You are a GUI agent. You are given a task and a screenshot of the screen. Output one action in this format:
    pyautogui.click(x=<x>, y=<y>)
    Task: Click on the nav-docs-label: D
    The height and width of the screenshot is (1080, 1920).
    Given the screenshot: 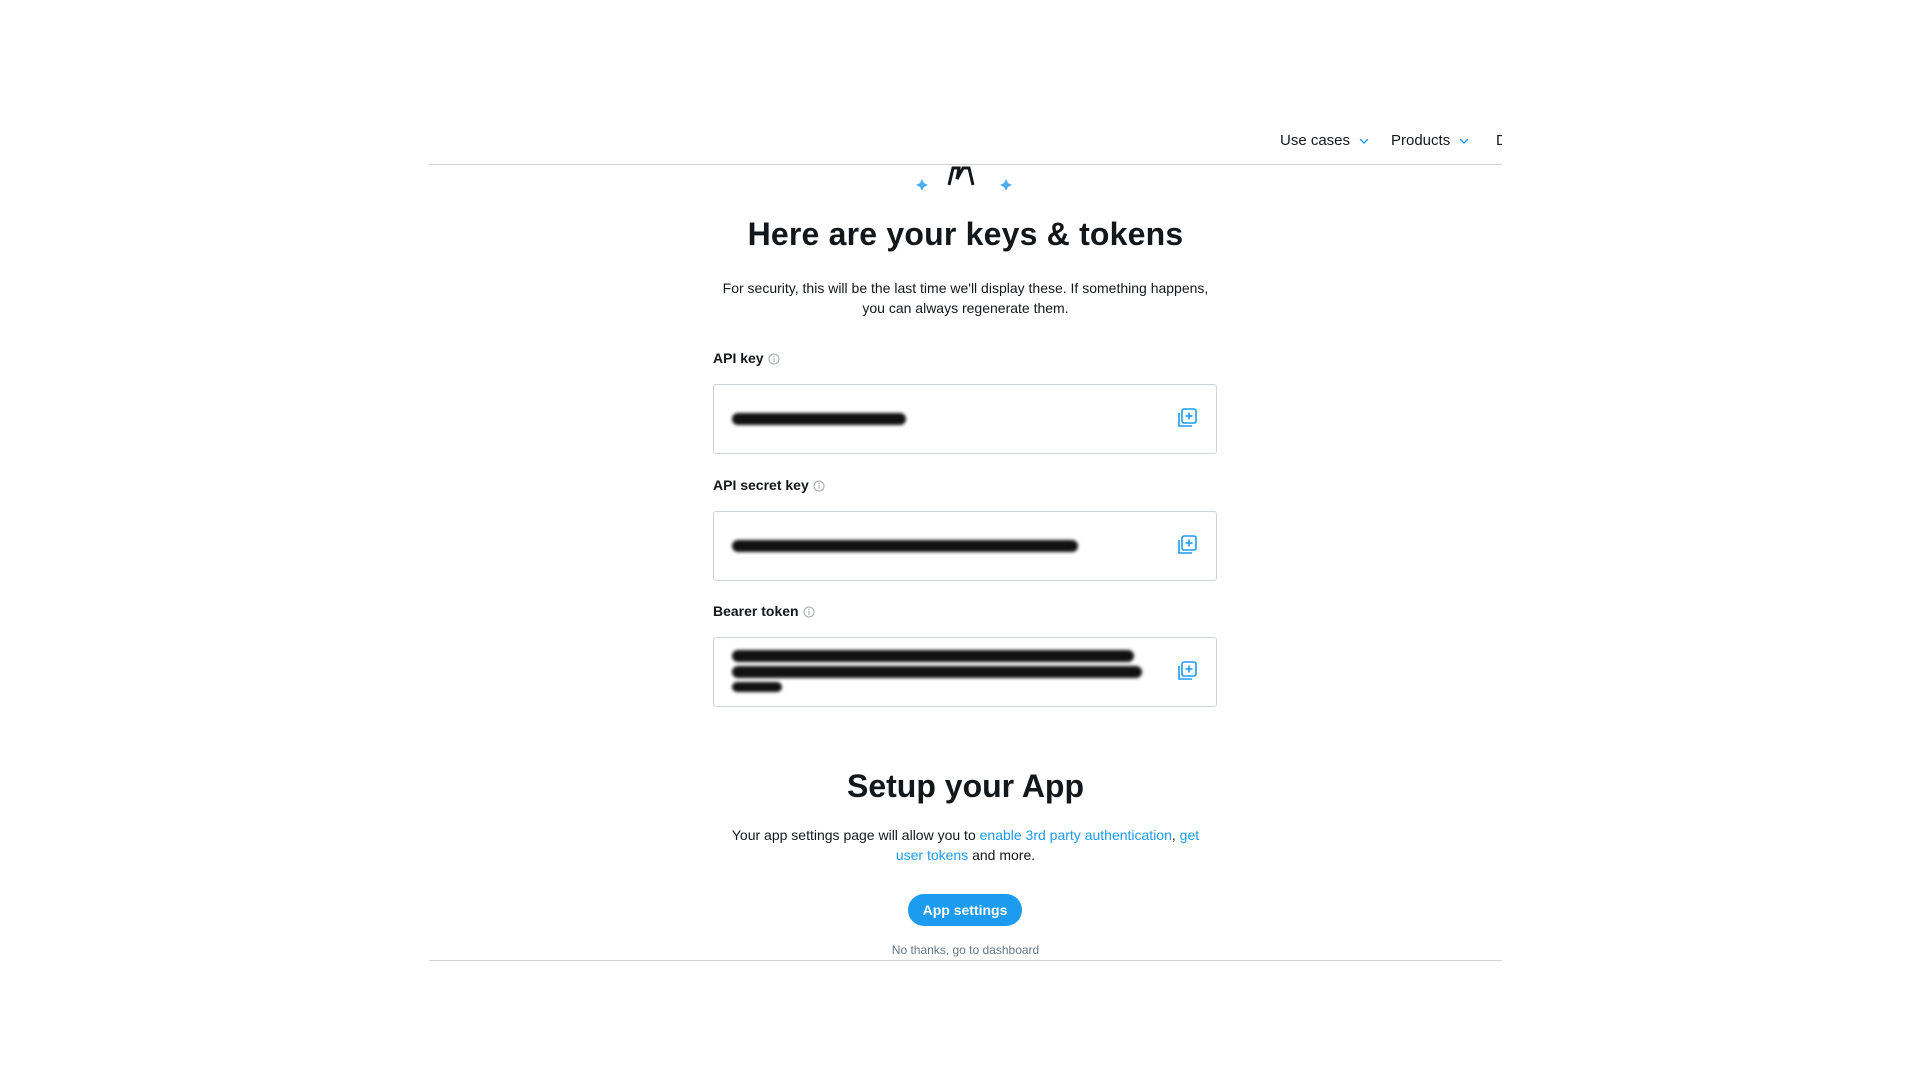 What is the action you would take?
    pyautogui.click(x=1499, y=140)
    